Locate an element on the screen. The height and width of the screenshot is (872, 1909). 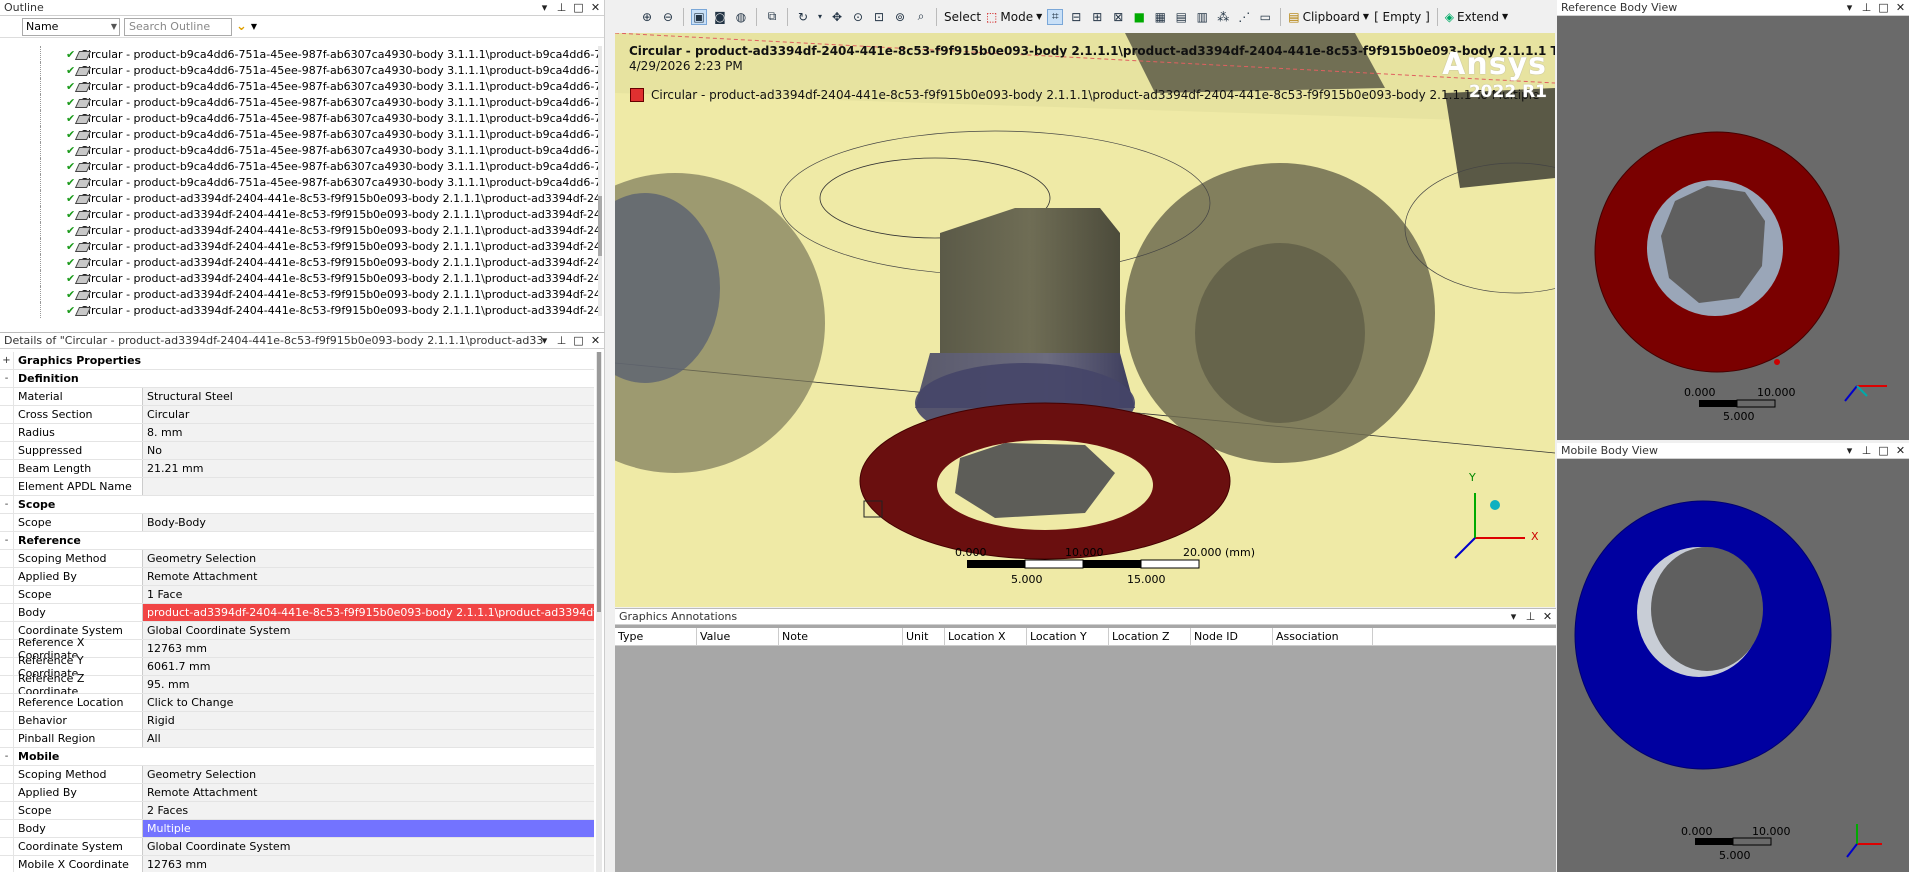
property-value: 1 Face is located at coordinates (368, 594).